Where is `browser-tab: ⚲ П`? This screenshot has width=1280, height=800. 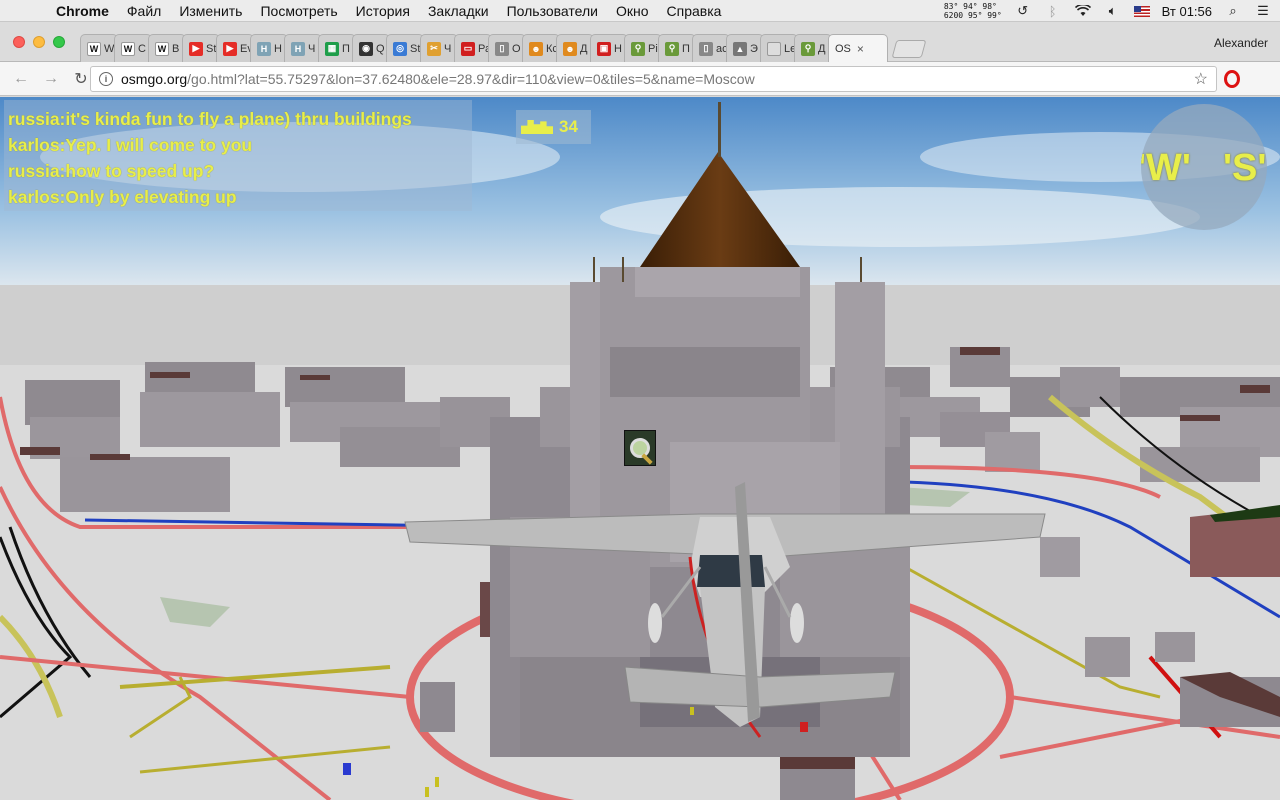
browser-tab: ⚲ П is located at coordinates (677, 48).